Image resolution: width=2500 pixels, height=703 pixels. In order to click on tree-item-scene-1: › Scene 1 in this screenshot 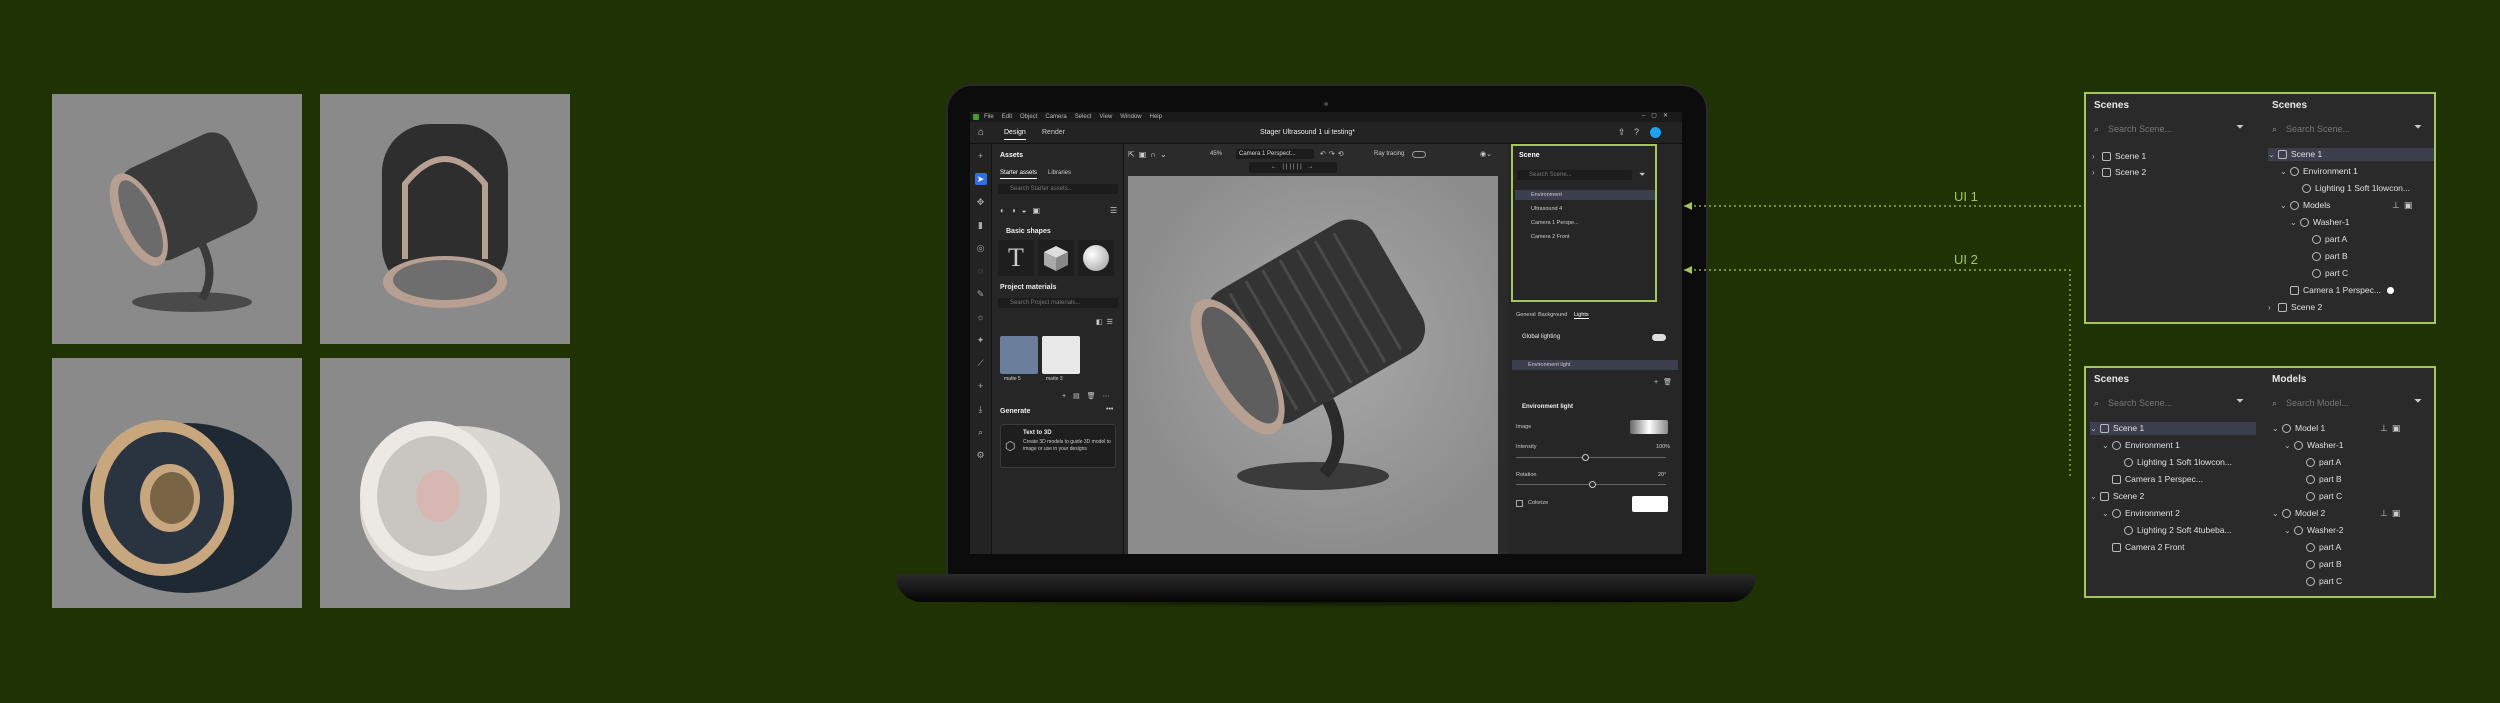, I will do `click(2119, 156)`.